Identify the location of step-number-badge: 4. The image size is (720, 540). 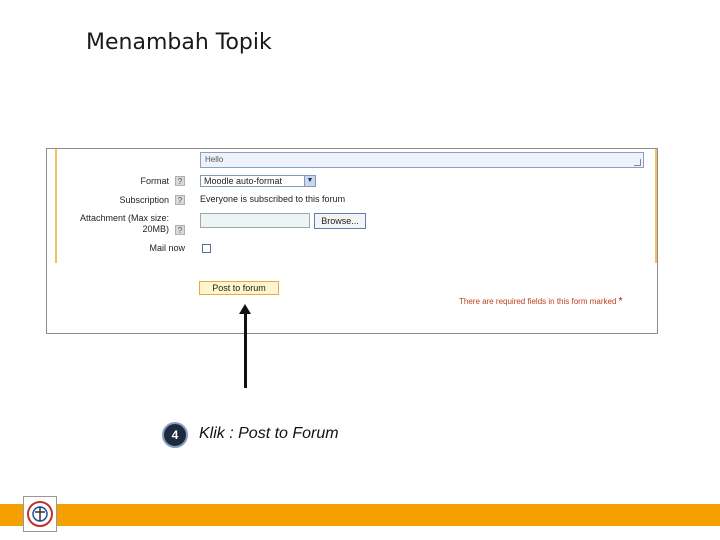
(175, 435).